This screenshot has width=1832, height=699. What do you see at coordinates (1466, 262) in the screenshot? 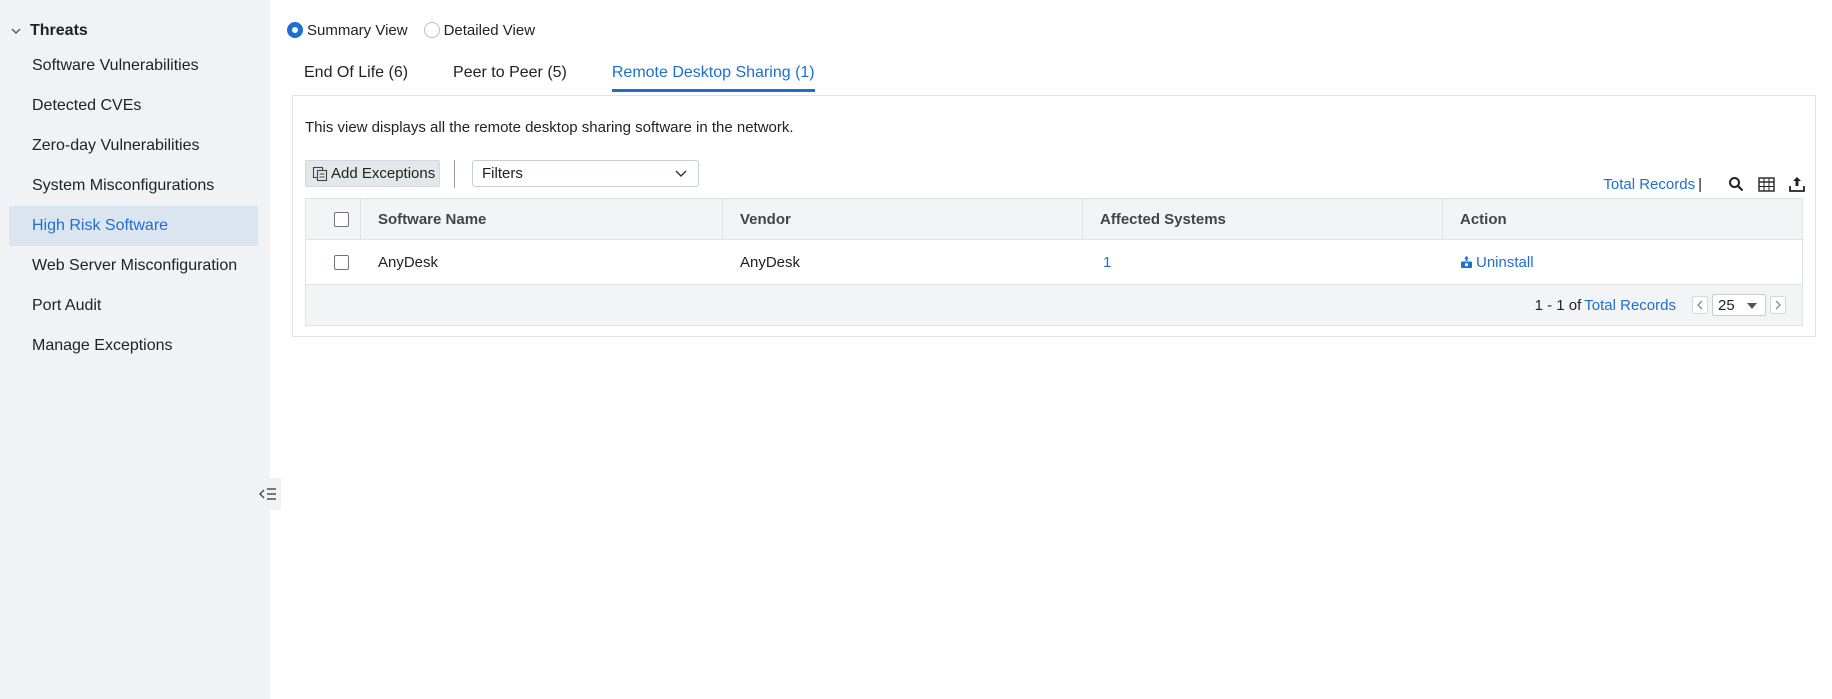
I see `uninstall-icon` at bounding box center [1466, 262].